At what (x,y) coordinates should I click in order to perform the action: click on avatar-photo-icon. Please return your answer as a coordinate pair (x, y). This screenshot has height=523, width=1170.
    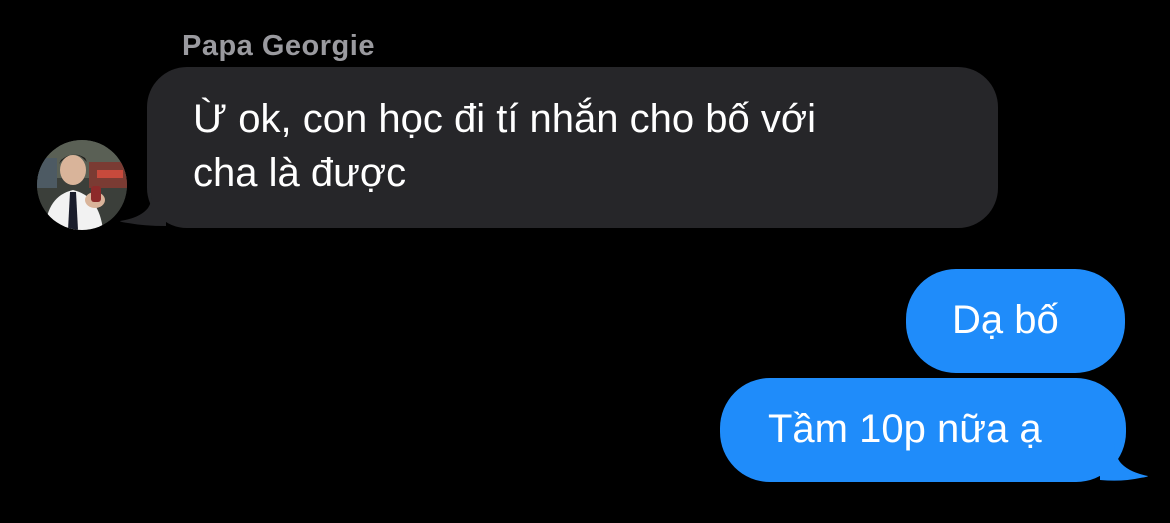
    Looking at the image, I should click on (82, 185).